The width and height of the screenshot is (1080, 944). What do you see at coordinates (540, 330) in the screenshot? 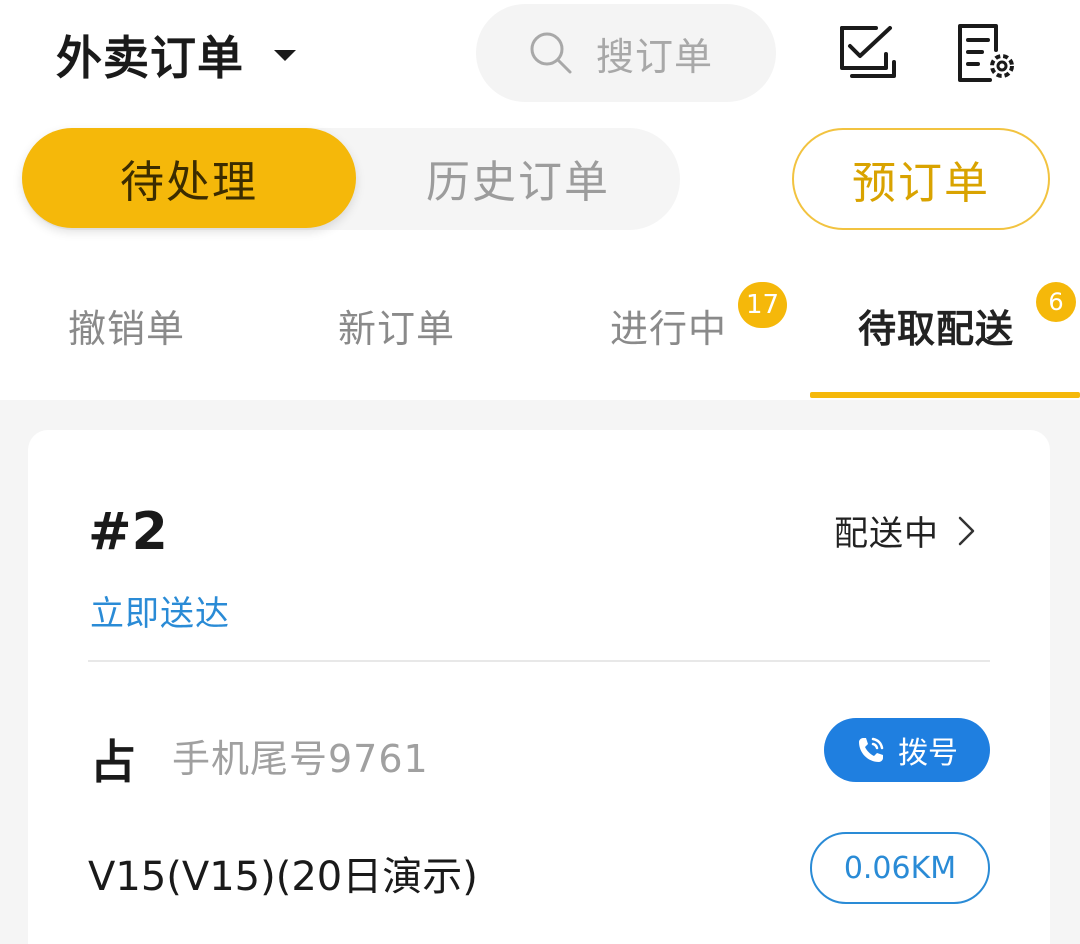
I see `status-tabs: 撤销单 新订单 进行中 17 待取配送 6` at bounding box center [540, 330].